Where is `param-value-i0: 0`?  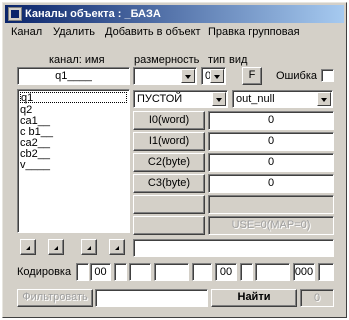 param-value-i0: 0 is located at coordinates (271, 120).